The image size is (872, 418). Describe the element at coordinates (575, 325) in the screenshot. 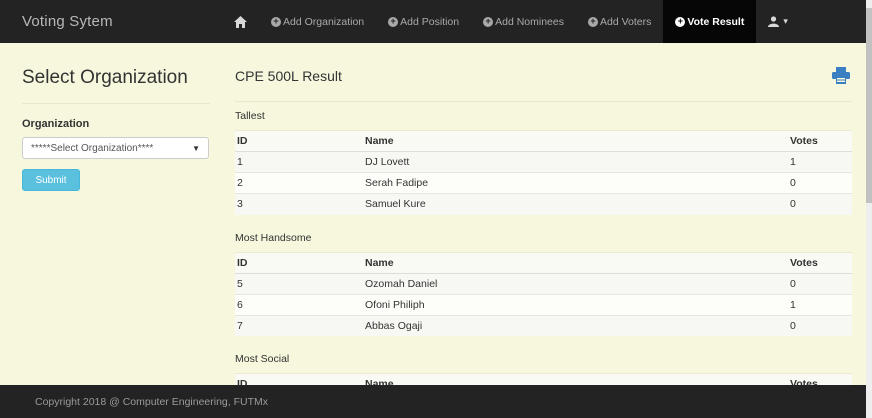

I see `row-name: Abbas Ogaji` at that location.